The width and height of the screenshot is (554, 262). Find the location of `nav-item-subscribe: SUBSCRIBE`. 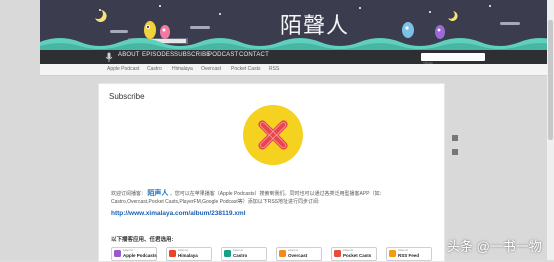

nav-item-subscribe: SUBSCRIBE is located at coordinates (192, 55).